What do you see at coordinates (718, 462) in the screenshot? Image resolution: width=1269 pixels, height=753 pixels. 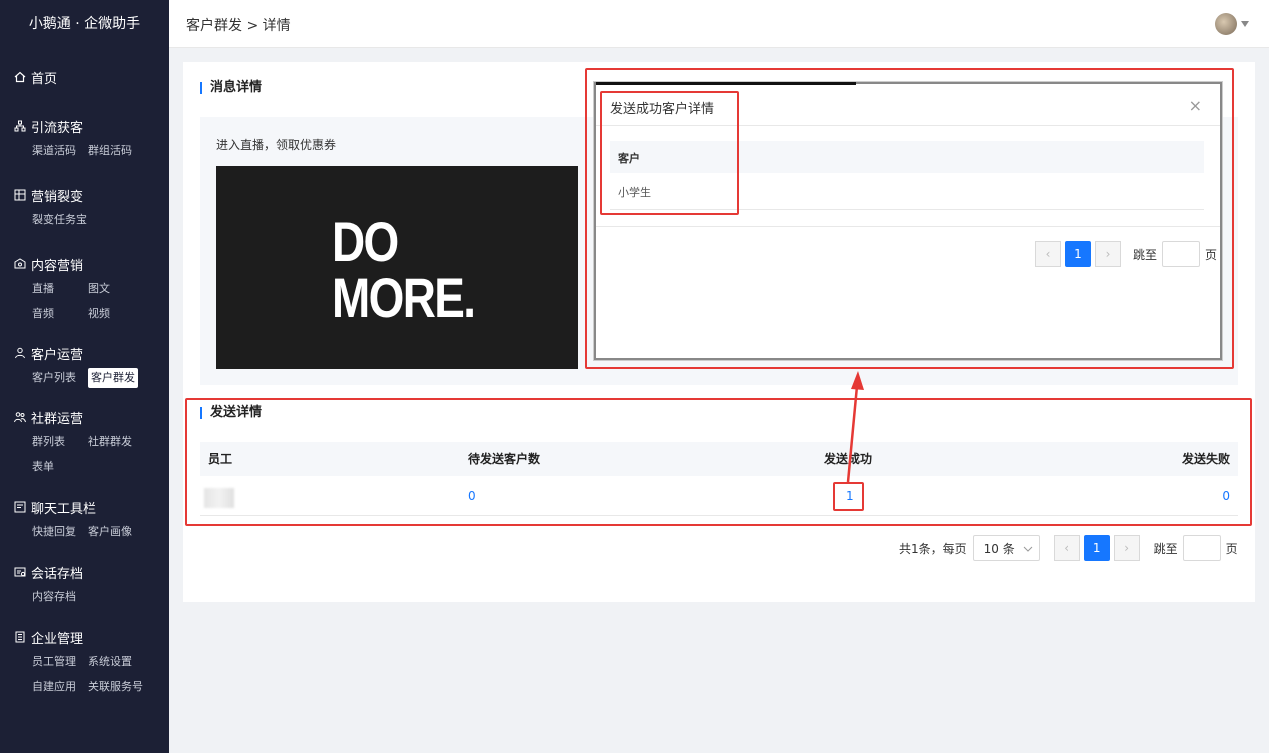 I see `annotation-box-send-details` at bounding box center [718, 462].